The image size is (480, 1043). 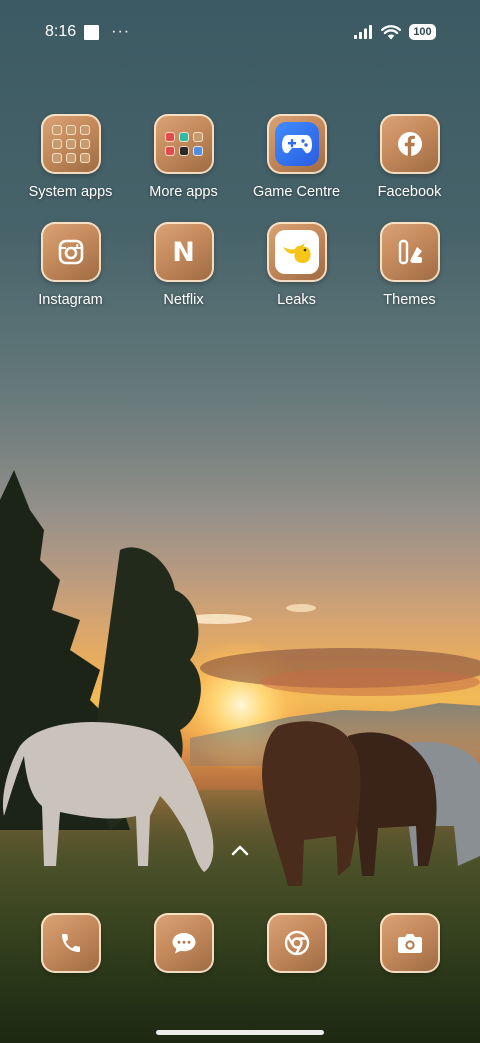 I want to click on phone-app-icon, so click(x=70, y=943).